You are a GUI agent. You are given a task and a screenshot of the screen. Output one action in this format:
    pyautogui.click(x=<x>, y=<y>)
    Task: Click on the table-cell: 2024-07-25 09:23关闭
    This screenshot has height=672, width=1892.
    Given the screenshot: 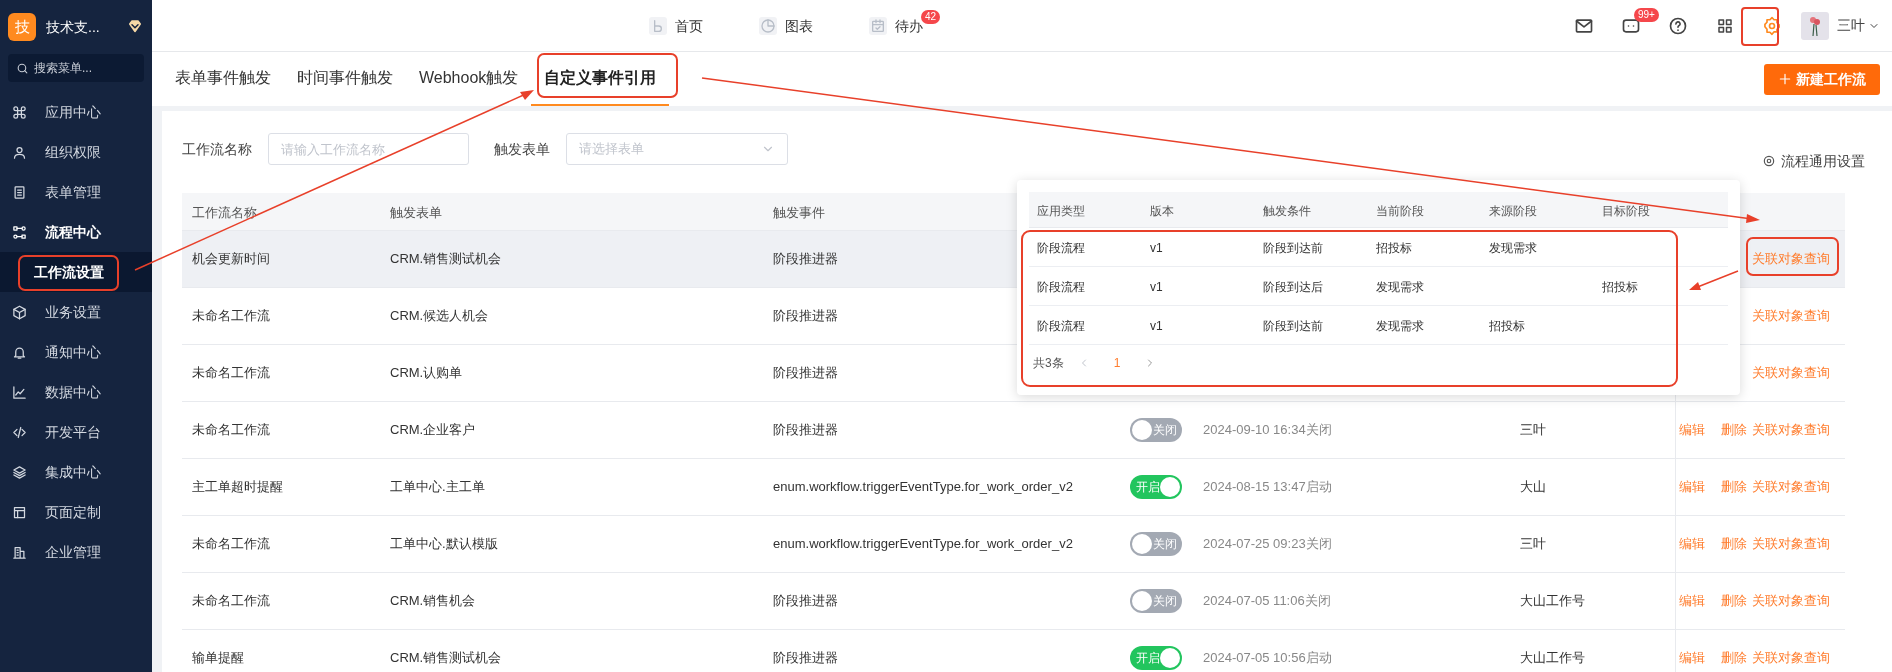 What is the action you would take?
    pyautogui.click(x=1267, y=544)
    